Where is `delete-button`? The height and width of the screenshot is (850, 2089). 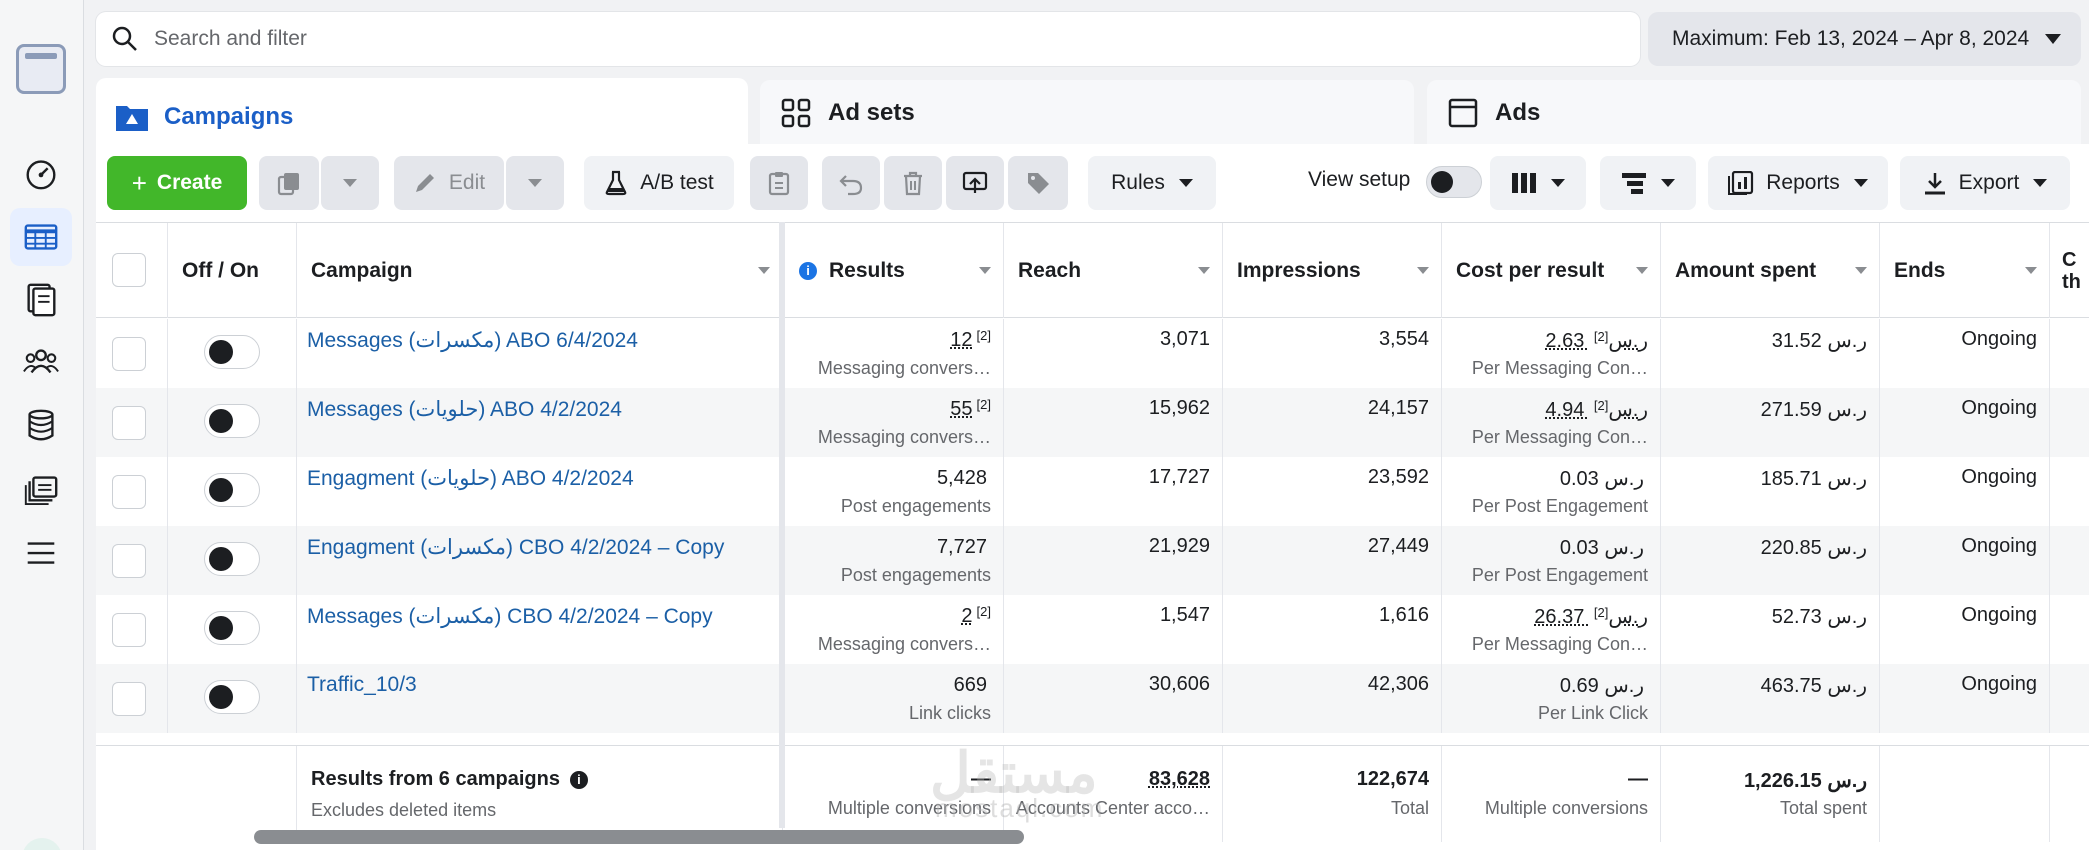
delete-button is located at coordinates (913, 183).